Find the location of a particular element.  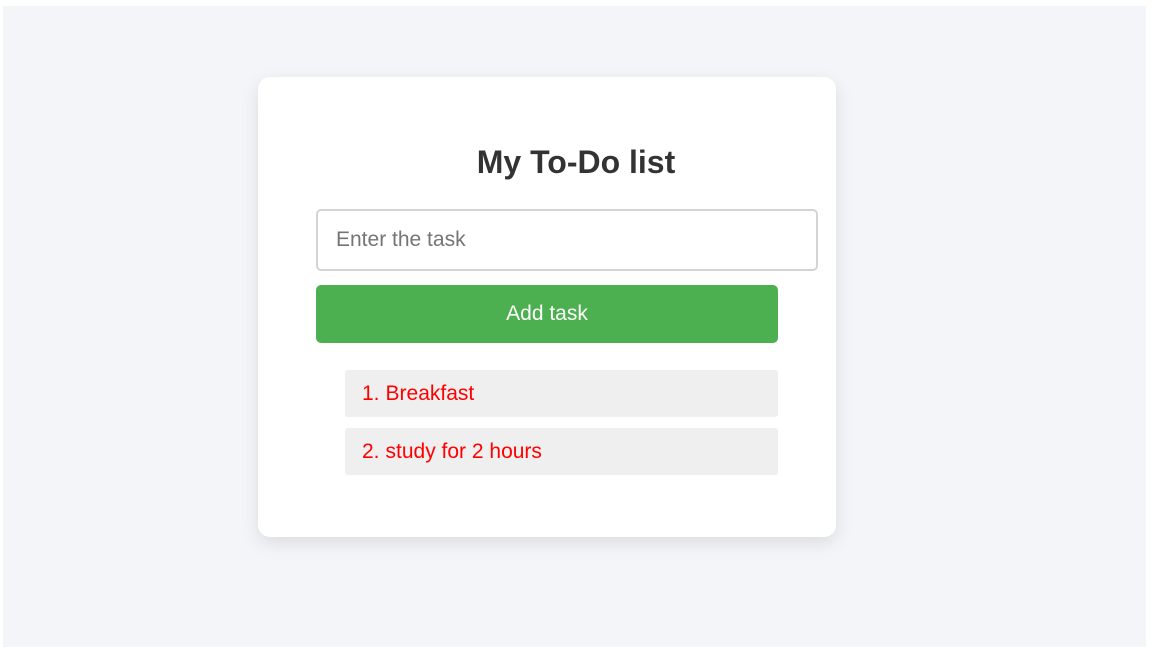

task-input is located at coordinates (567, 240).